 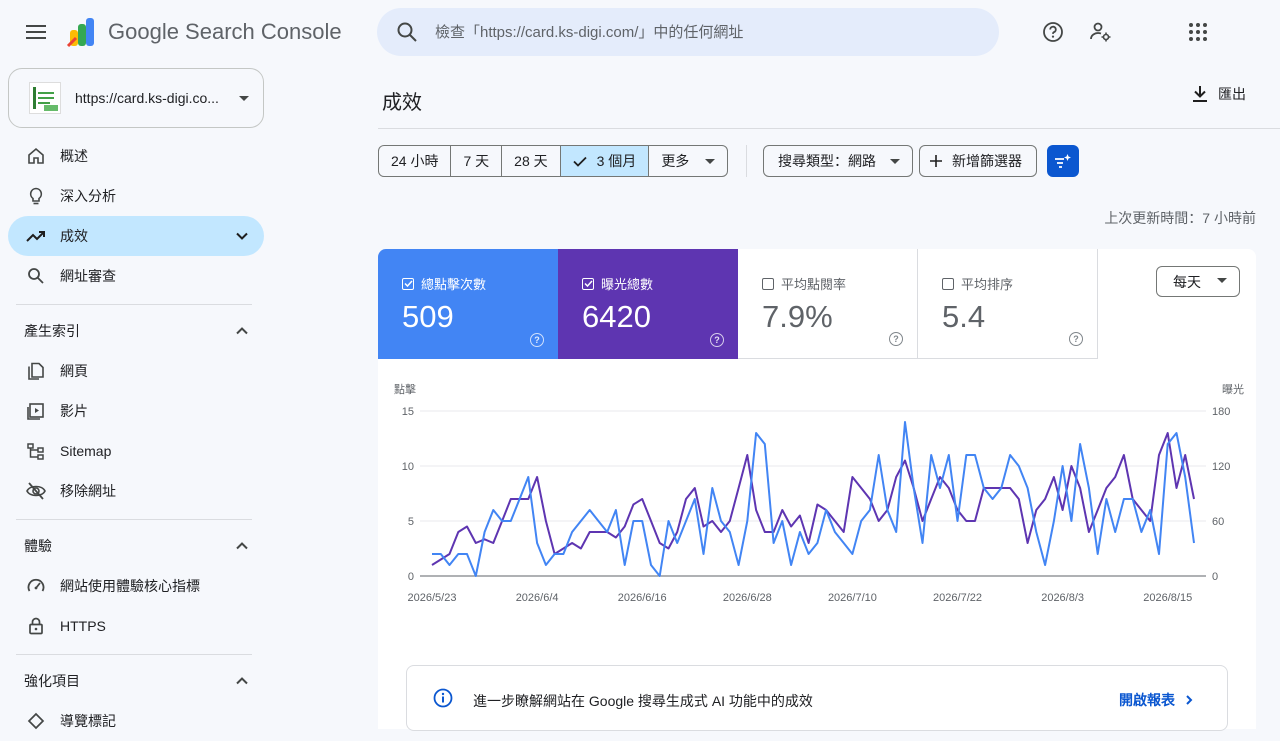 I want to click on help-button, so click(x=1053, y=32).